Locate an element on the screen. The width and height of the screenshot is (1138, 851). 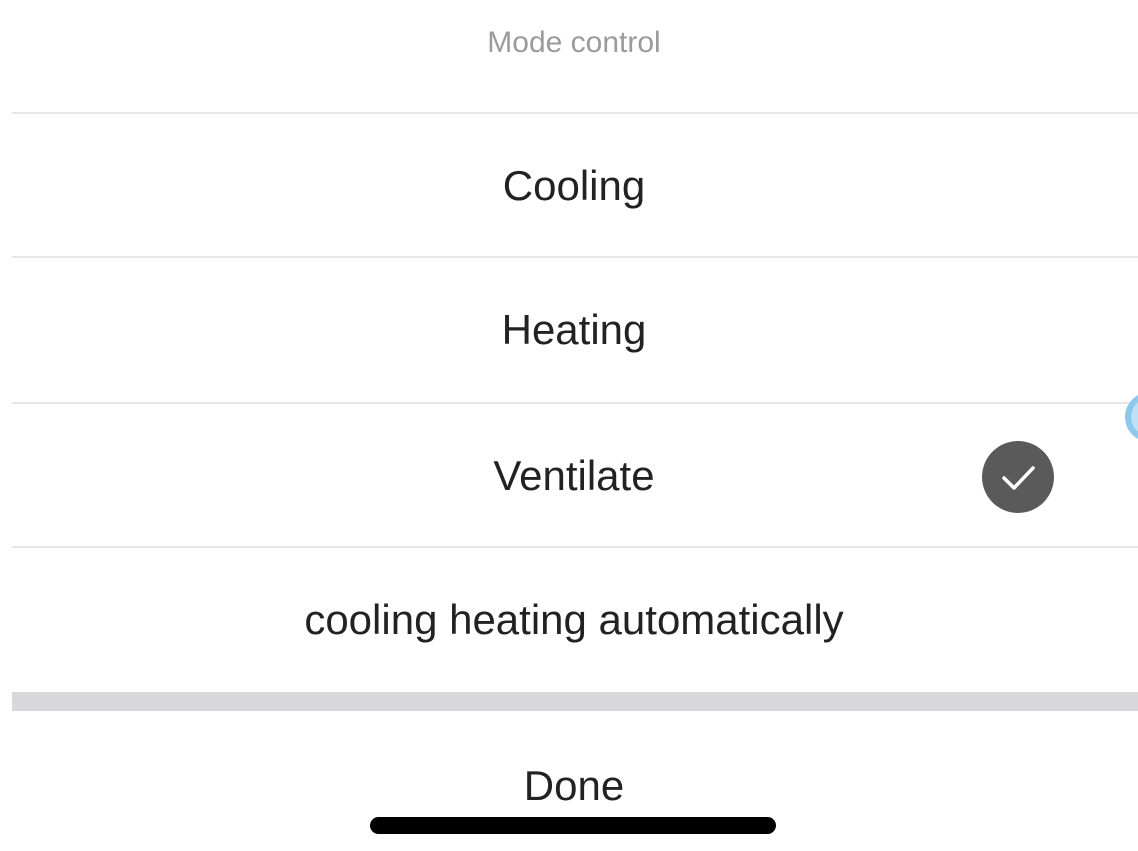
option-label: Ventilate is located at coordinates (574, 475).